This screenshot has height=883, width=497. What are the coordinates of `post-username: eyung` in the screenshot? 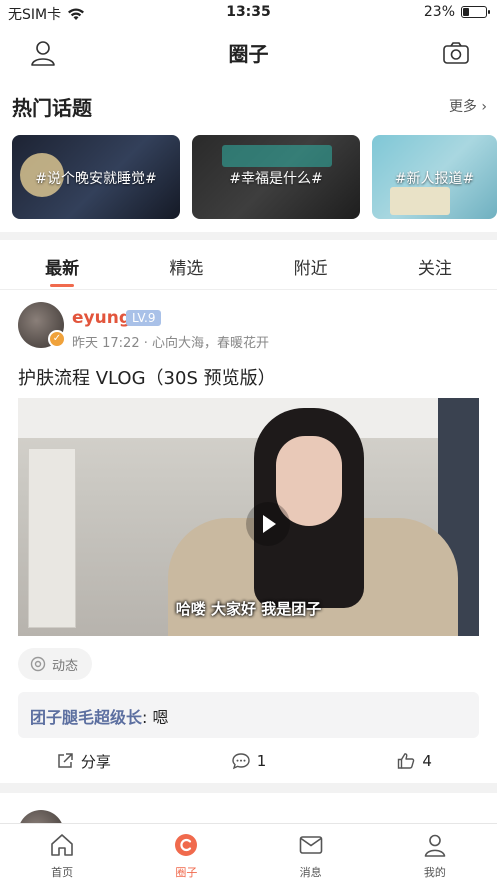 It's located at (101, 318).